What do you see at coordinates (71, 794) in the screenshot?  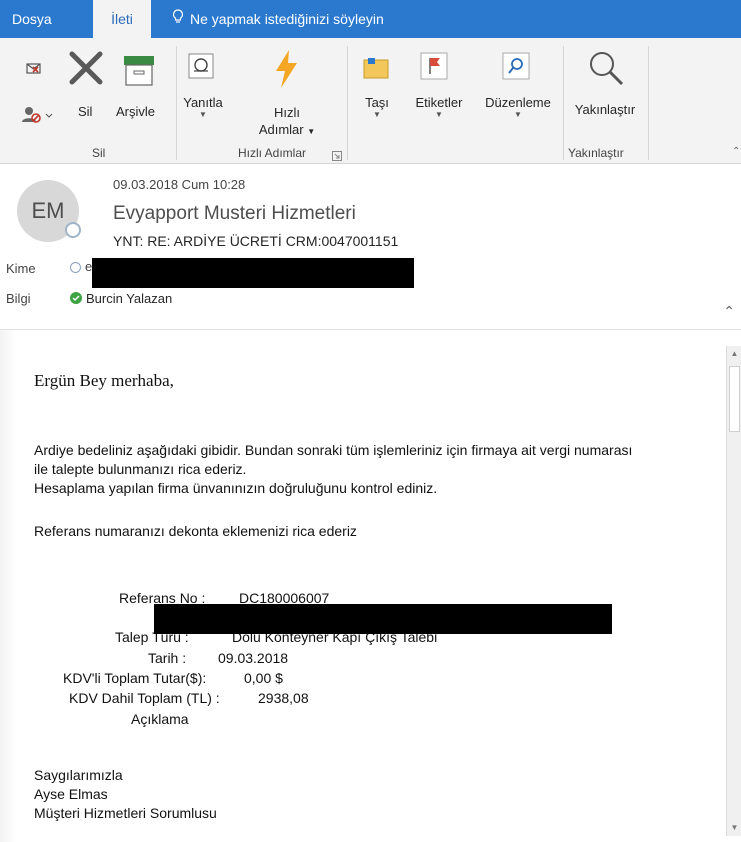 I see `signature-line: Ayse Elmas` at bounding box center [71, 794].